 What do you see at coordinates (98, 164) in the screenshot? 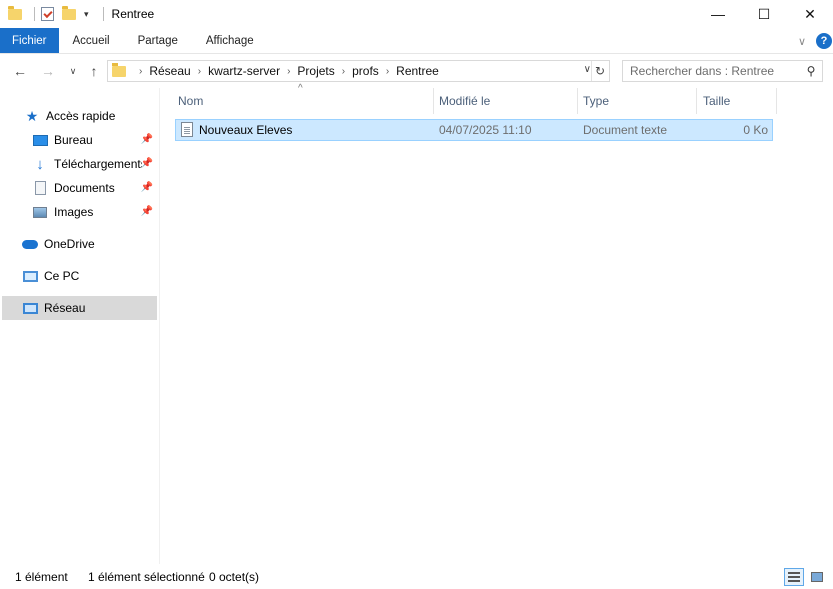
I see `sidebar-item-label: Téléchargements` at bounding box center [98, 164].